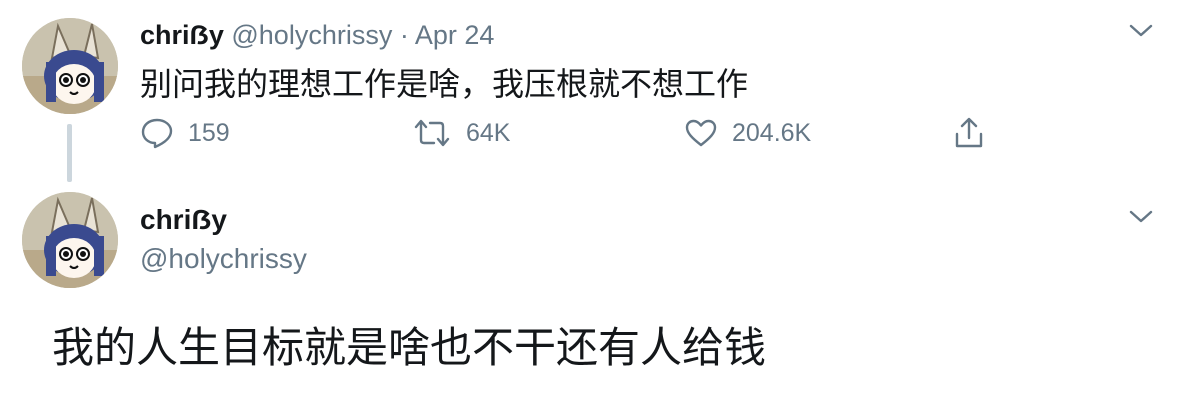 The height and width of the screenshot is (410, 1182). What do you see at coordinates (69, 153) in the screenshot?
I see `thread-connector-line` at bounding box center [69, 153].